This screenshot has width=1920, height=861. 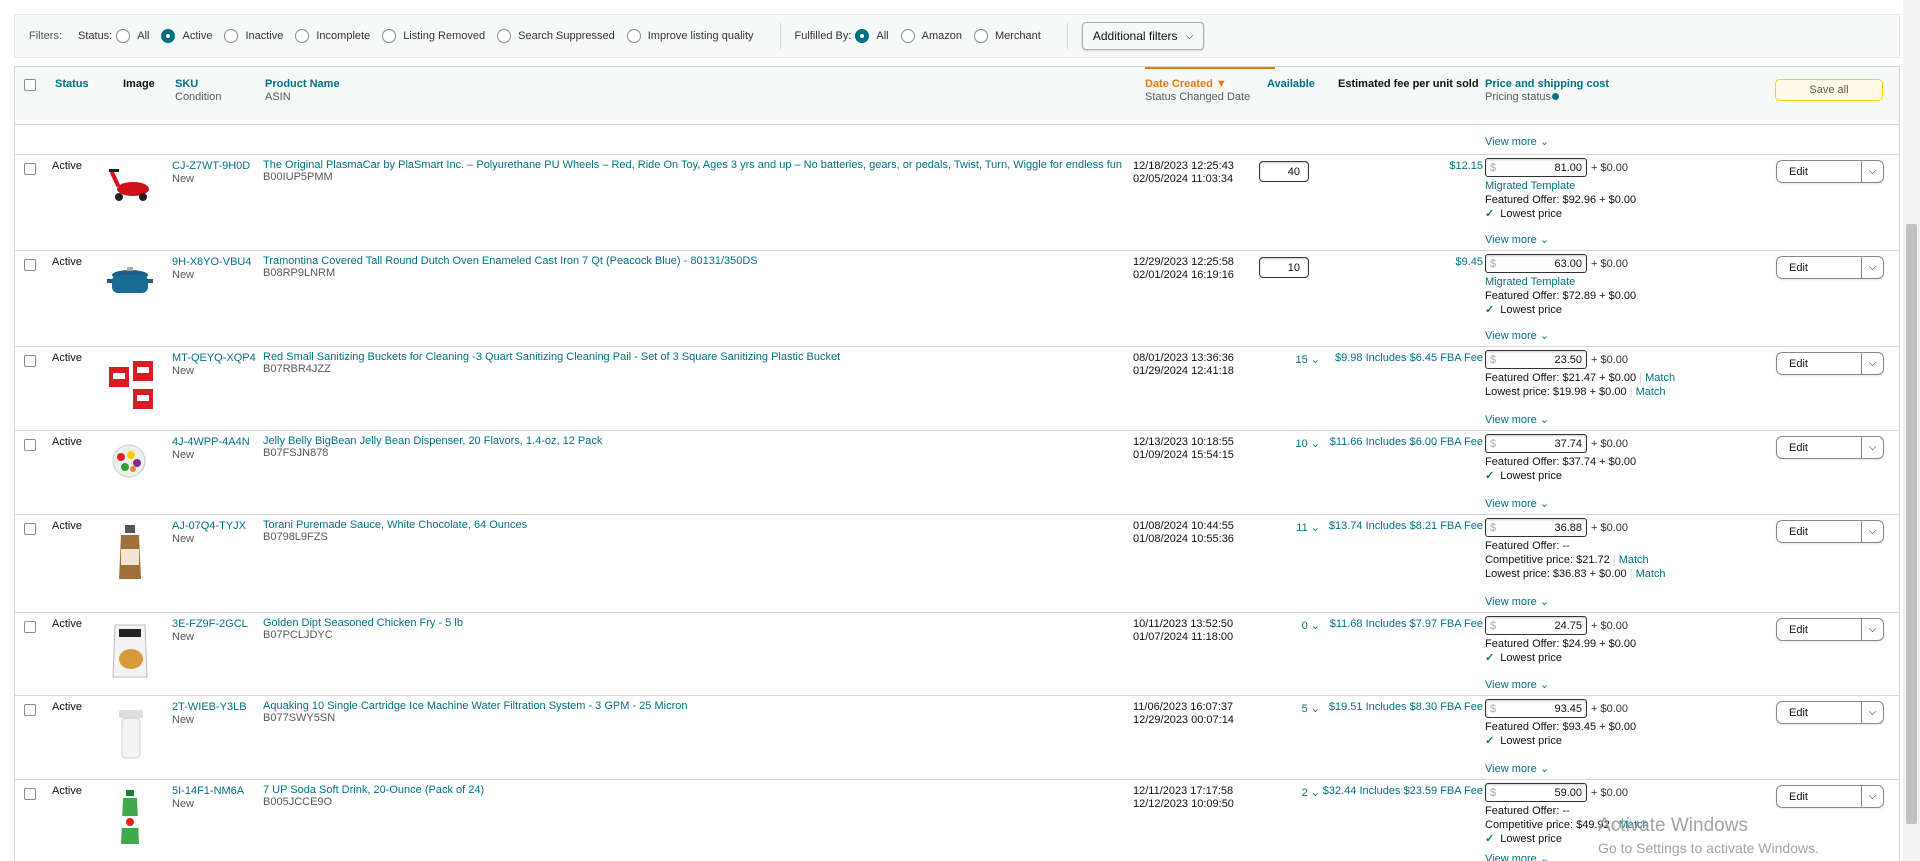 What do you see at coordinates (198, 91) in the screenshot?
I see `header-sku: SKU Condition` at bounding box center [198, 91].